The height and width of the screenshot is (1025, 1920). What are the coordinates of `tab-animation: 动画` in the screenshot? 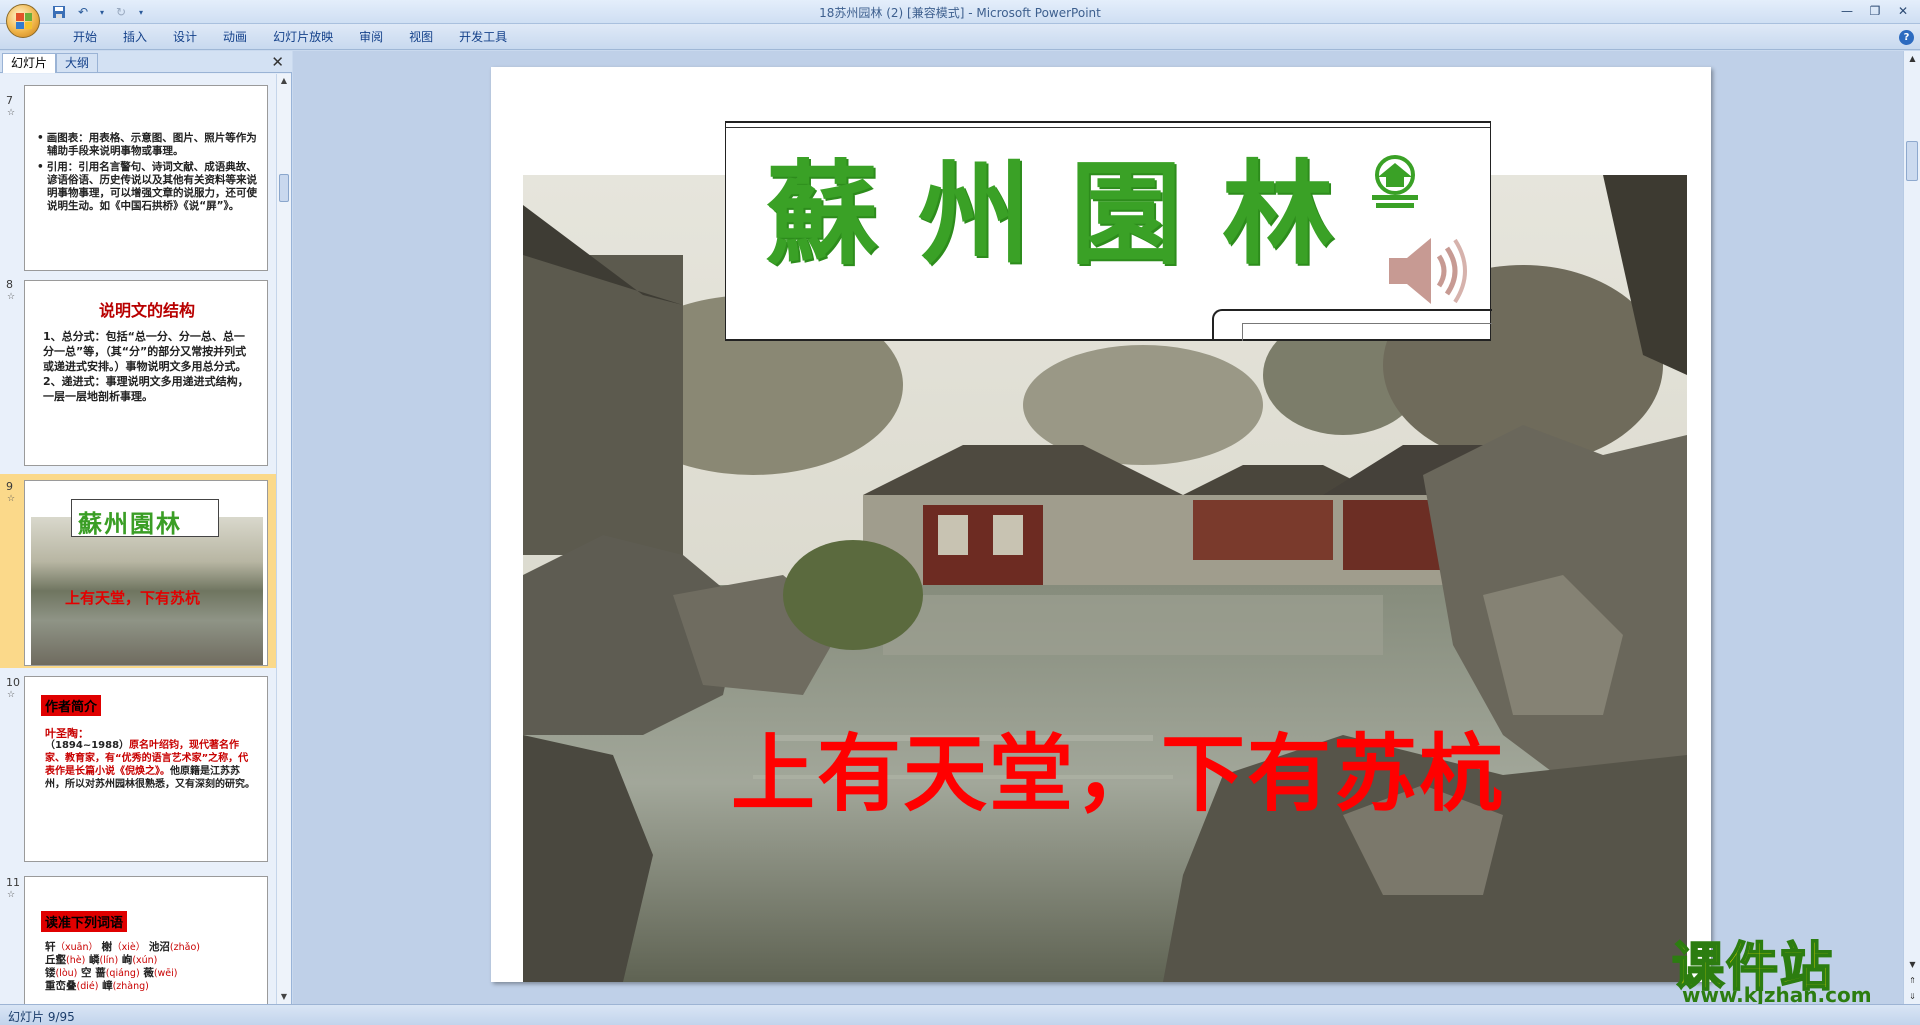 It's located at (235, 37).